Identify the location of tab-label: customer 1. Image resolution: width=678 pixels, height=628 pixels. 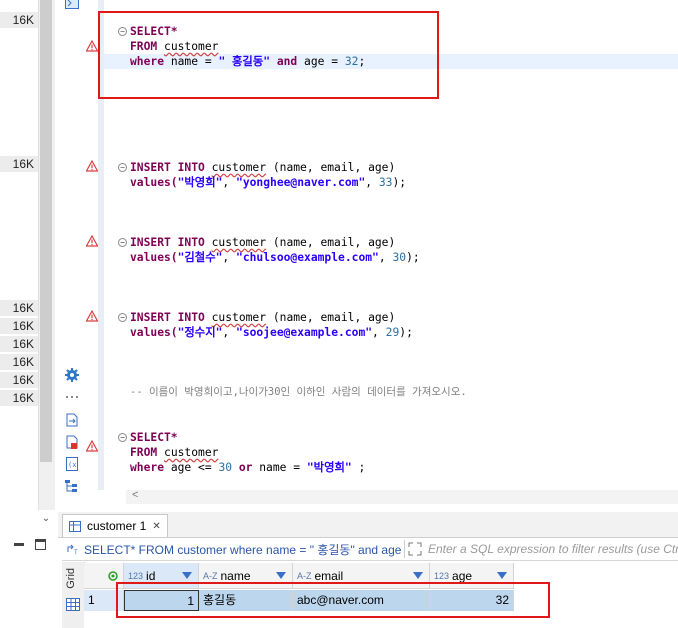
(117, 526).